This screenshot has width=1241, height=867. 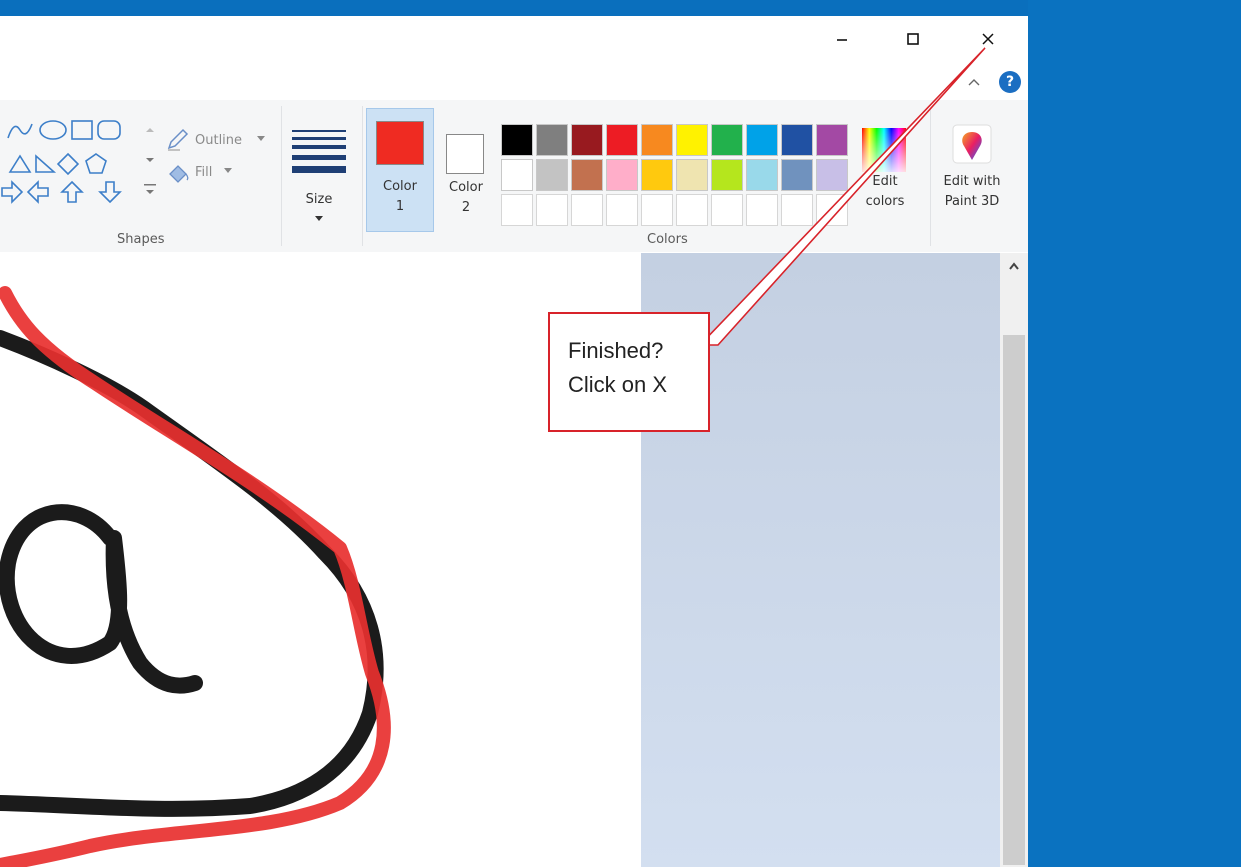 I want to click on callout-line2: Click on X, so click(x=618, y=384).